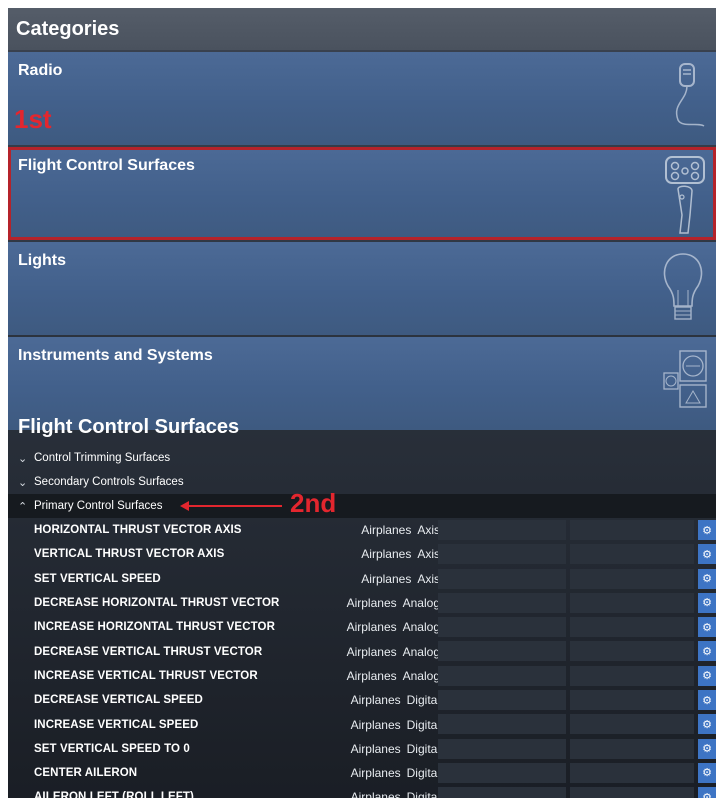 The height and width of the screenshot is (798, 716). I want to click on table-row: DECREASE VERTICAL SPEED Airplanes Digital ⚙, so click(362, 700).